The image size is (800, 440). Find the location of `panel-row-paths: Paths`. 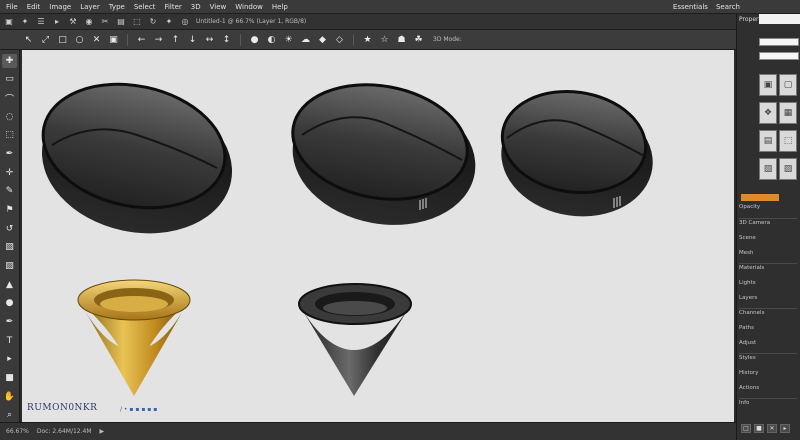

panel-row-paths: Paths is located at coordinates (769, 329).